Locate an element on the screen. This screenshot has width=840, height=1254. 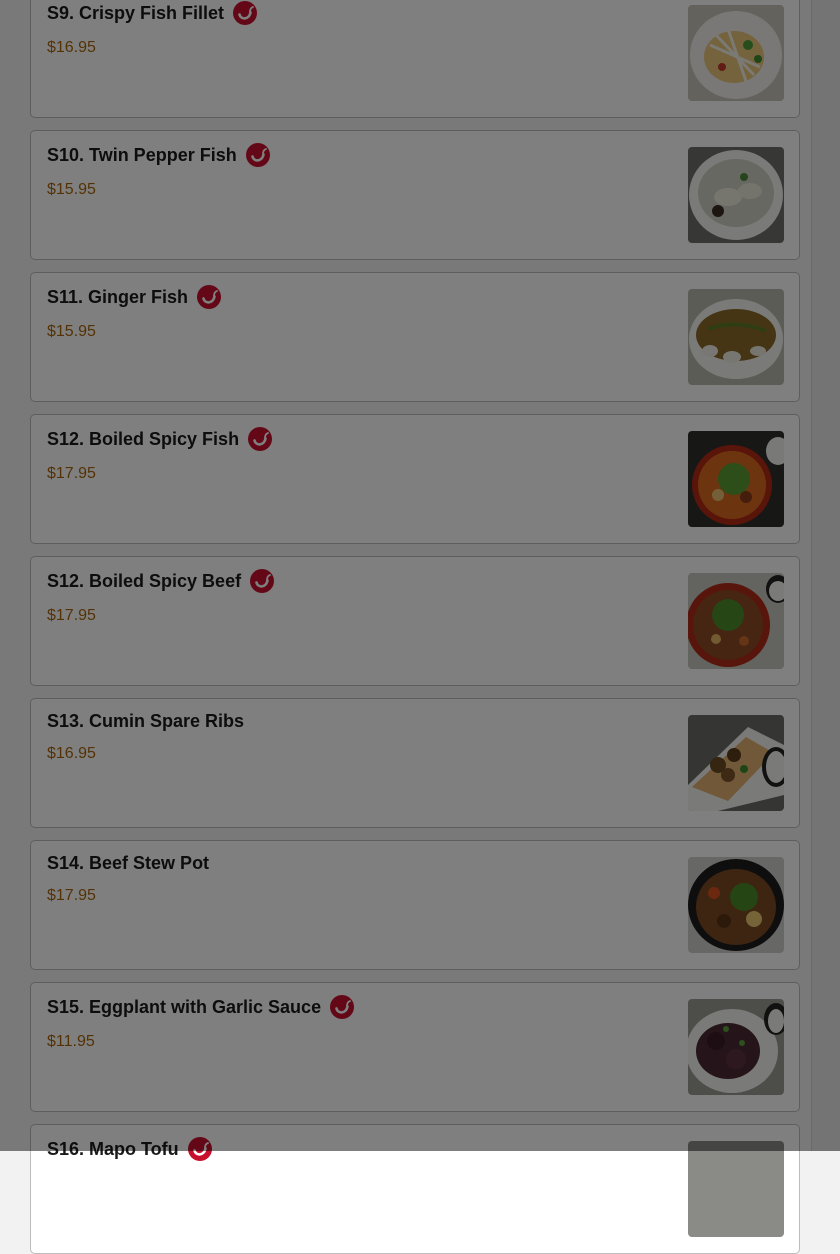
item-title: S12. Boiled Spicy Fish is located at coordinates (160, 439).